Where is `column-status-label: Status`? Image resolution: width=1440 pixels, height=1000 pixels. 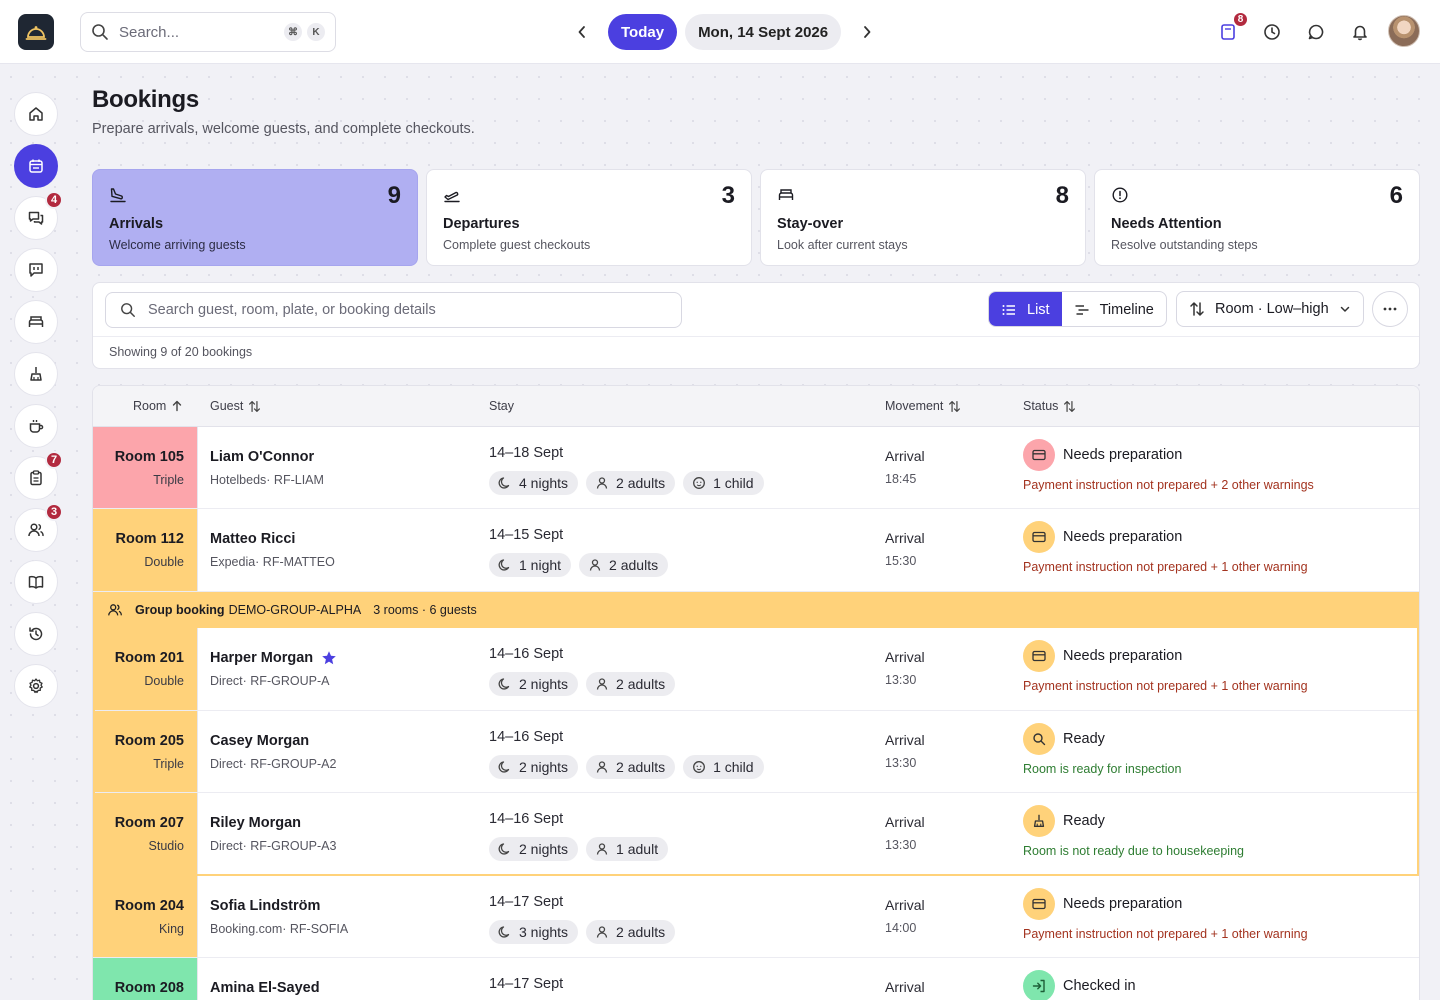
column-status-label: Status is located at coordinates (1041, 406).